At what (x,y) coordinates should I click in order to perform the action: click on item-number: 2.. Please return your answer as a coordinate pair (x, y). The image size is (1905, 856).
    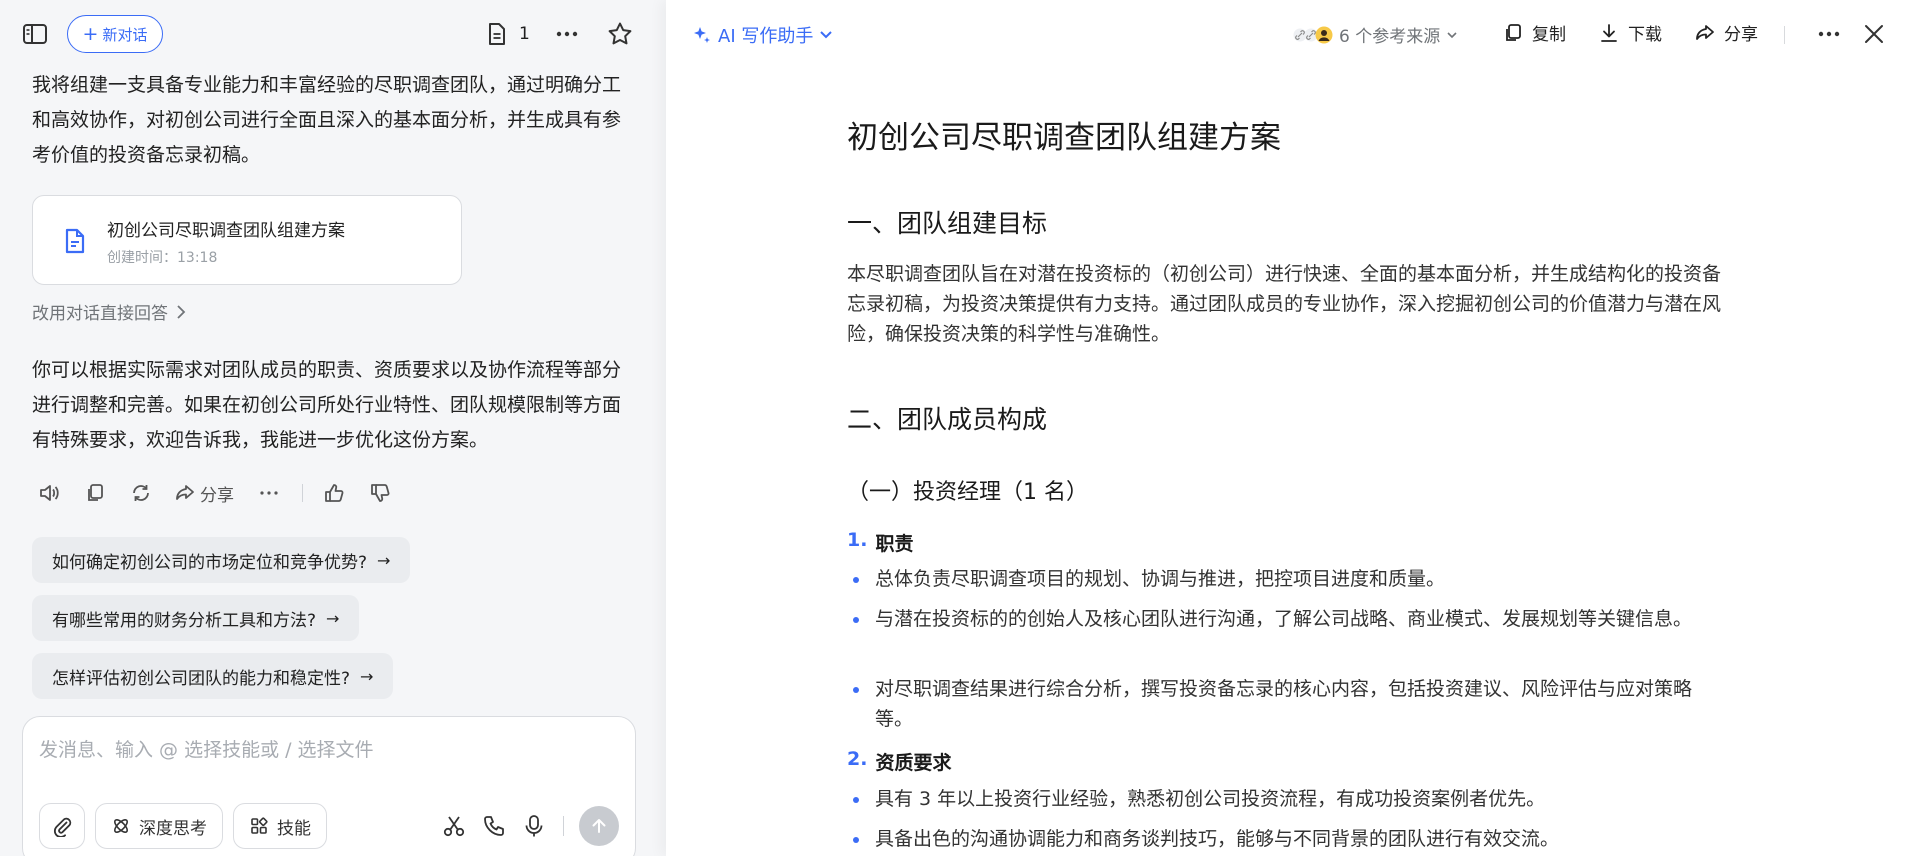
    Looking at the image, I should click on (857, 759).